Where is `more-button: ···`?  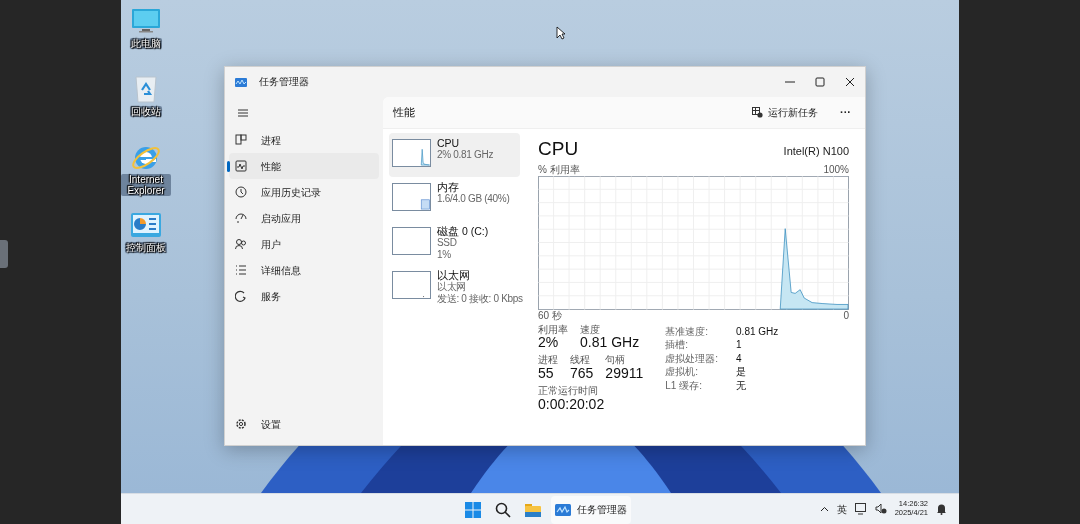
more-button: ··· is located at coordinates (845, 112).